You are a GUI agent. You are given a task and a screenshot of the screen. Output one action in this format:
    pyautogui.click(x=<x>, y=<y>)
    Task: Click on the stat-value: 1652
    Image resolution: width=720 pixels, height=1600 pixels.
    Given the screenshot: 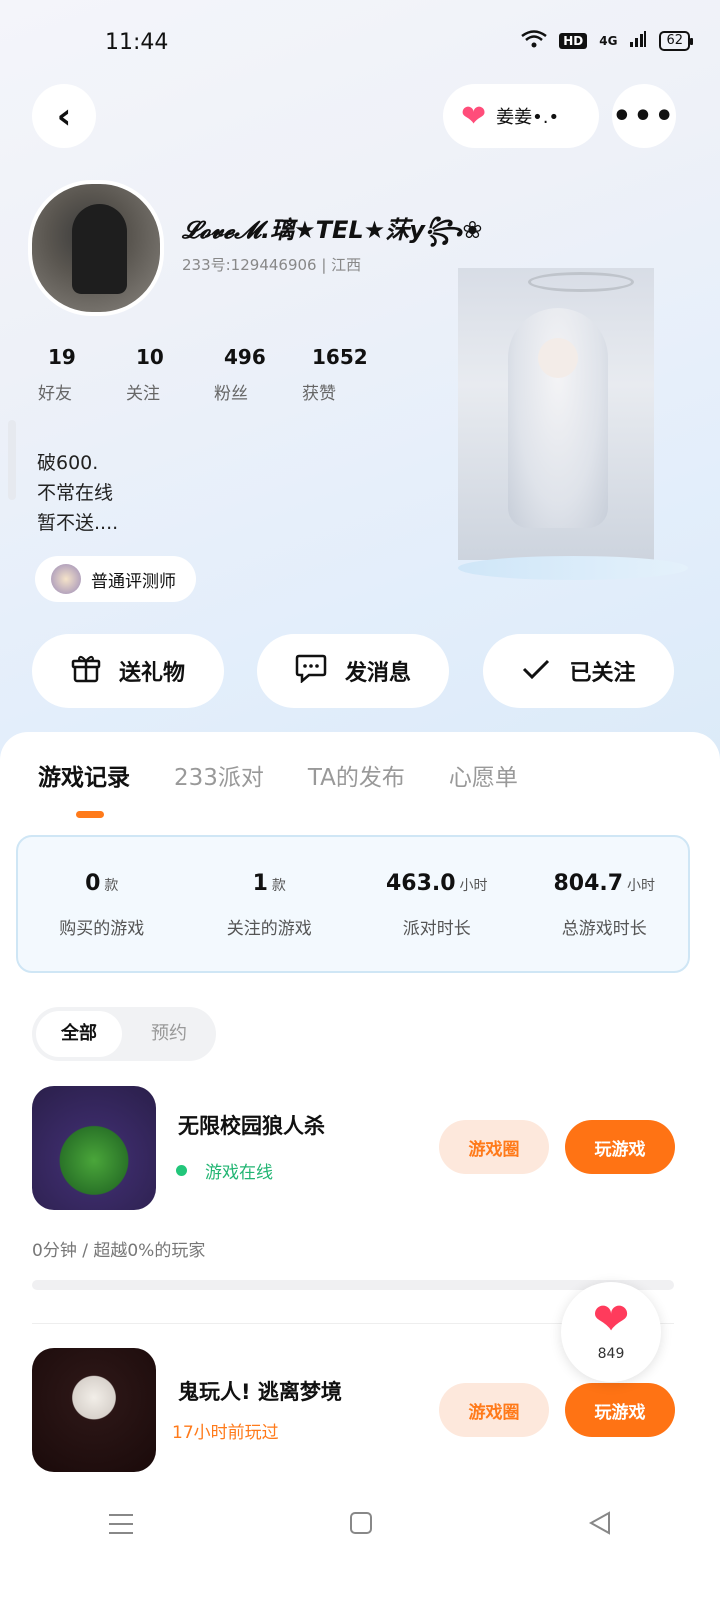 What is the action you would take?
    pyautogui.click(x=340, y=357)
    